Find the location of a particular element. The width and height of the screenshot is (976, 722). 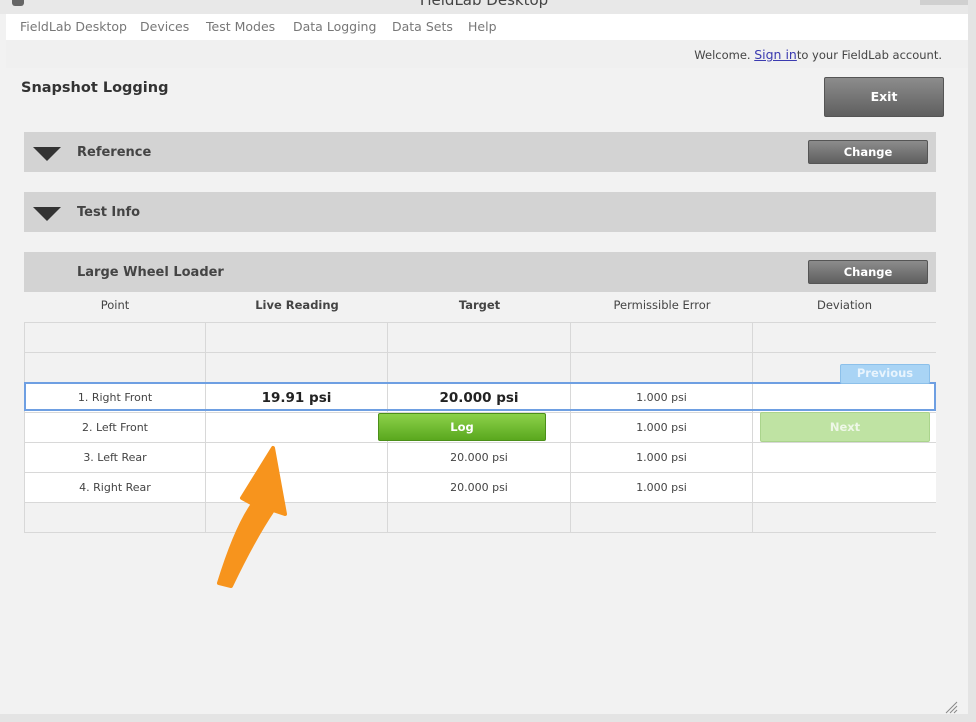

column-header-deviation: Deviation is located at coordinates (844, 305).